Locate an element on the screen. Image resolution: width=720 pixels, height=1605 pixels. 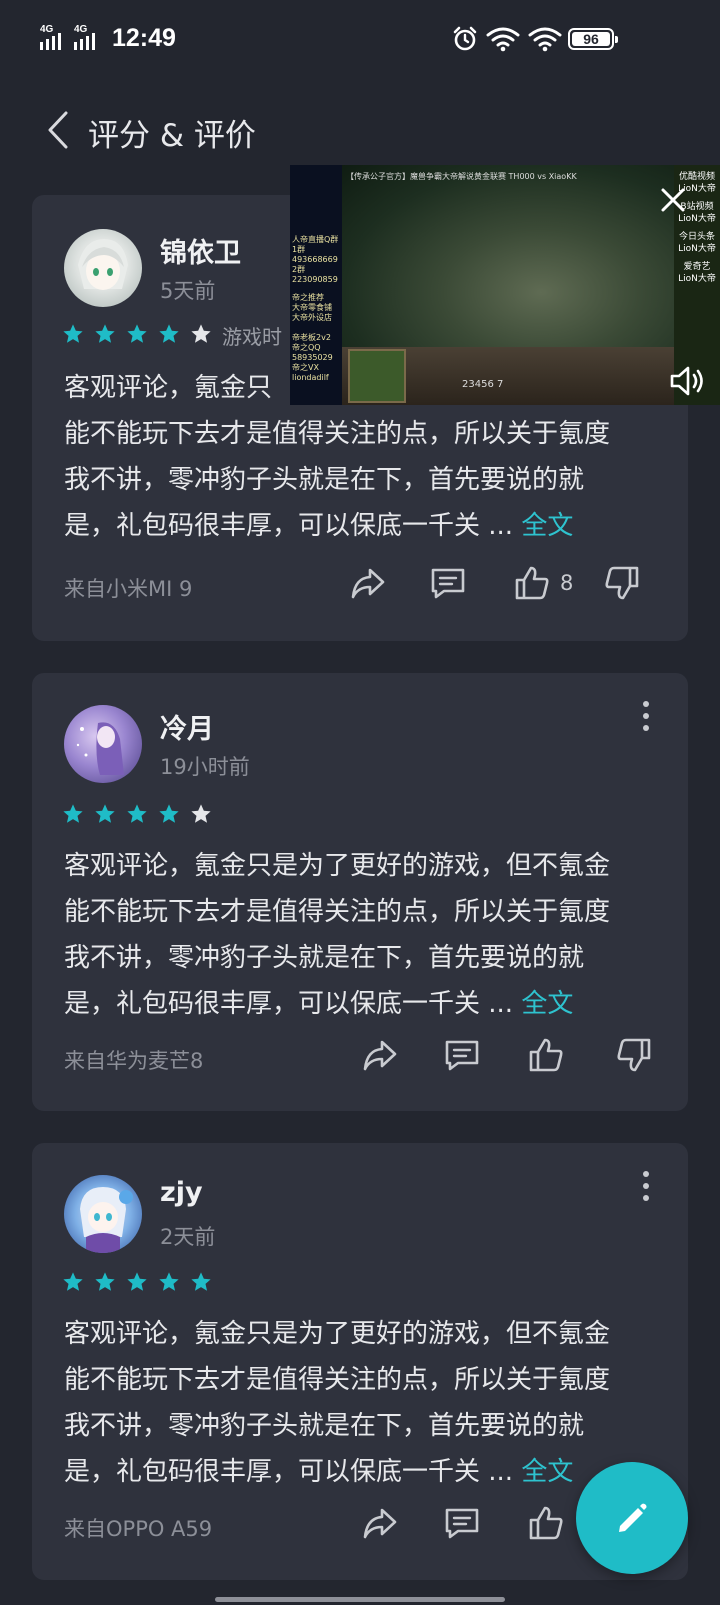
battery-level: 96 is located at coordinates (591, 39).